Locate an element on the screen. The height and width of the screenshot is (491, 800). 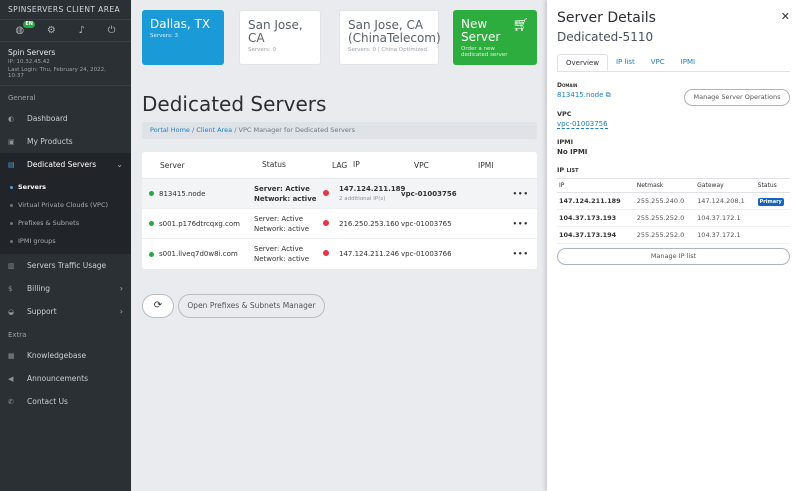
manage-ip-list-button: Manage IP list is located at coordinates (673, 256).